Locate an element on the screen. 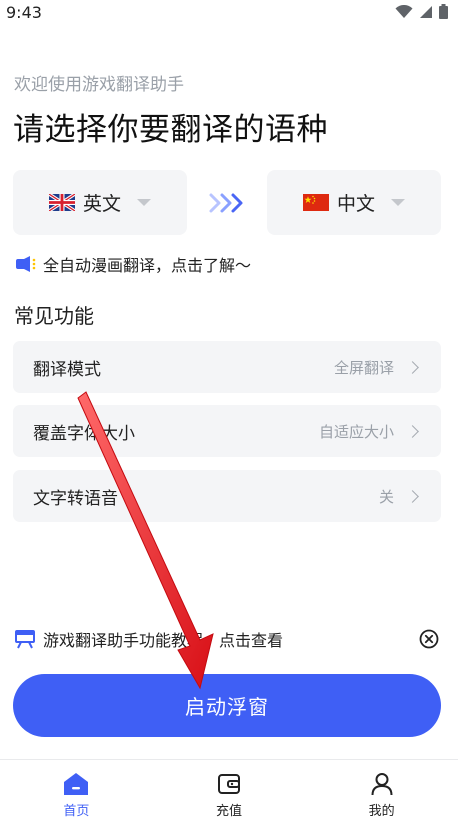  board-icon is located at coordinates (25, 639).